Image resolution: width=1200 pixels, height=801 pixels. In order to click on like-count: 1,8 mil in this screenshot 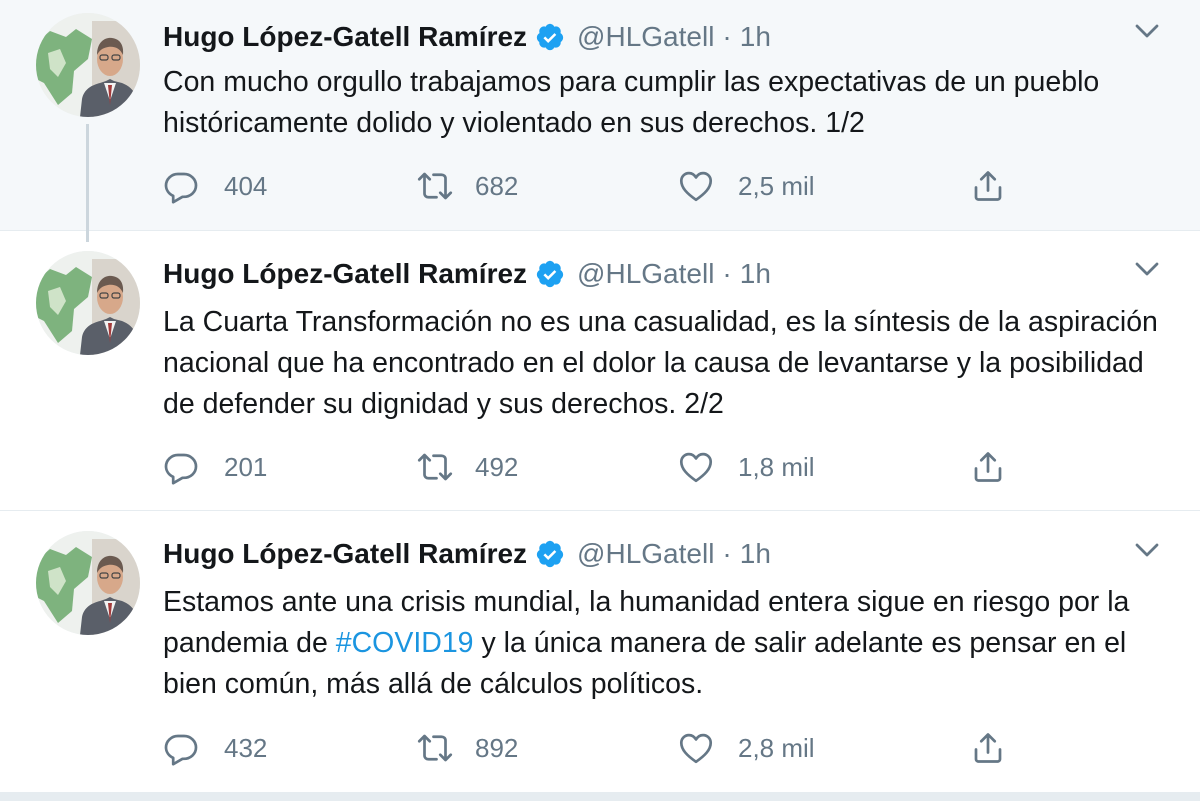, I will do `click(776, 466)`.